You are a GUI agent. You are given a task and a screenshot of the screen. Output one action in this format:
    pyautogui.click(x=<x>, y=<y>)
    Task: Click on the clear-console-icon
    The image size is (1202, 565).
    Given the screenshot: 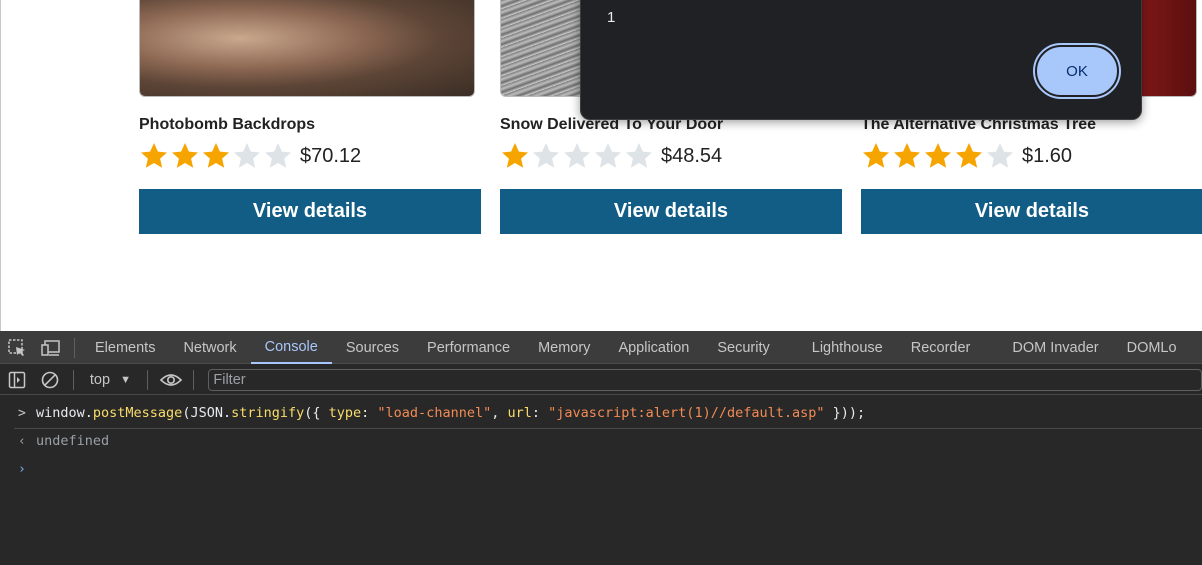 What is the action you would take?
    pyautogui.click(x=49, y=380)
    